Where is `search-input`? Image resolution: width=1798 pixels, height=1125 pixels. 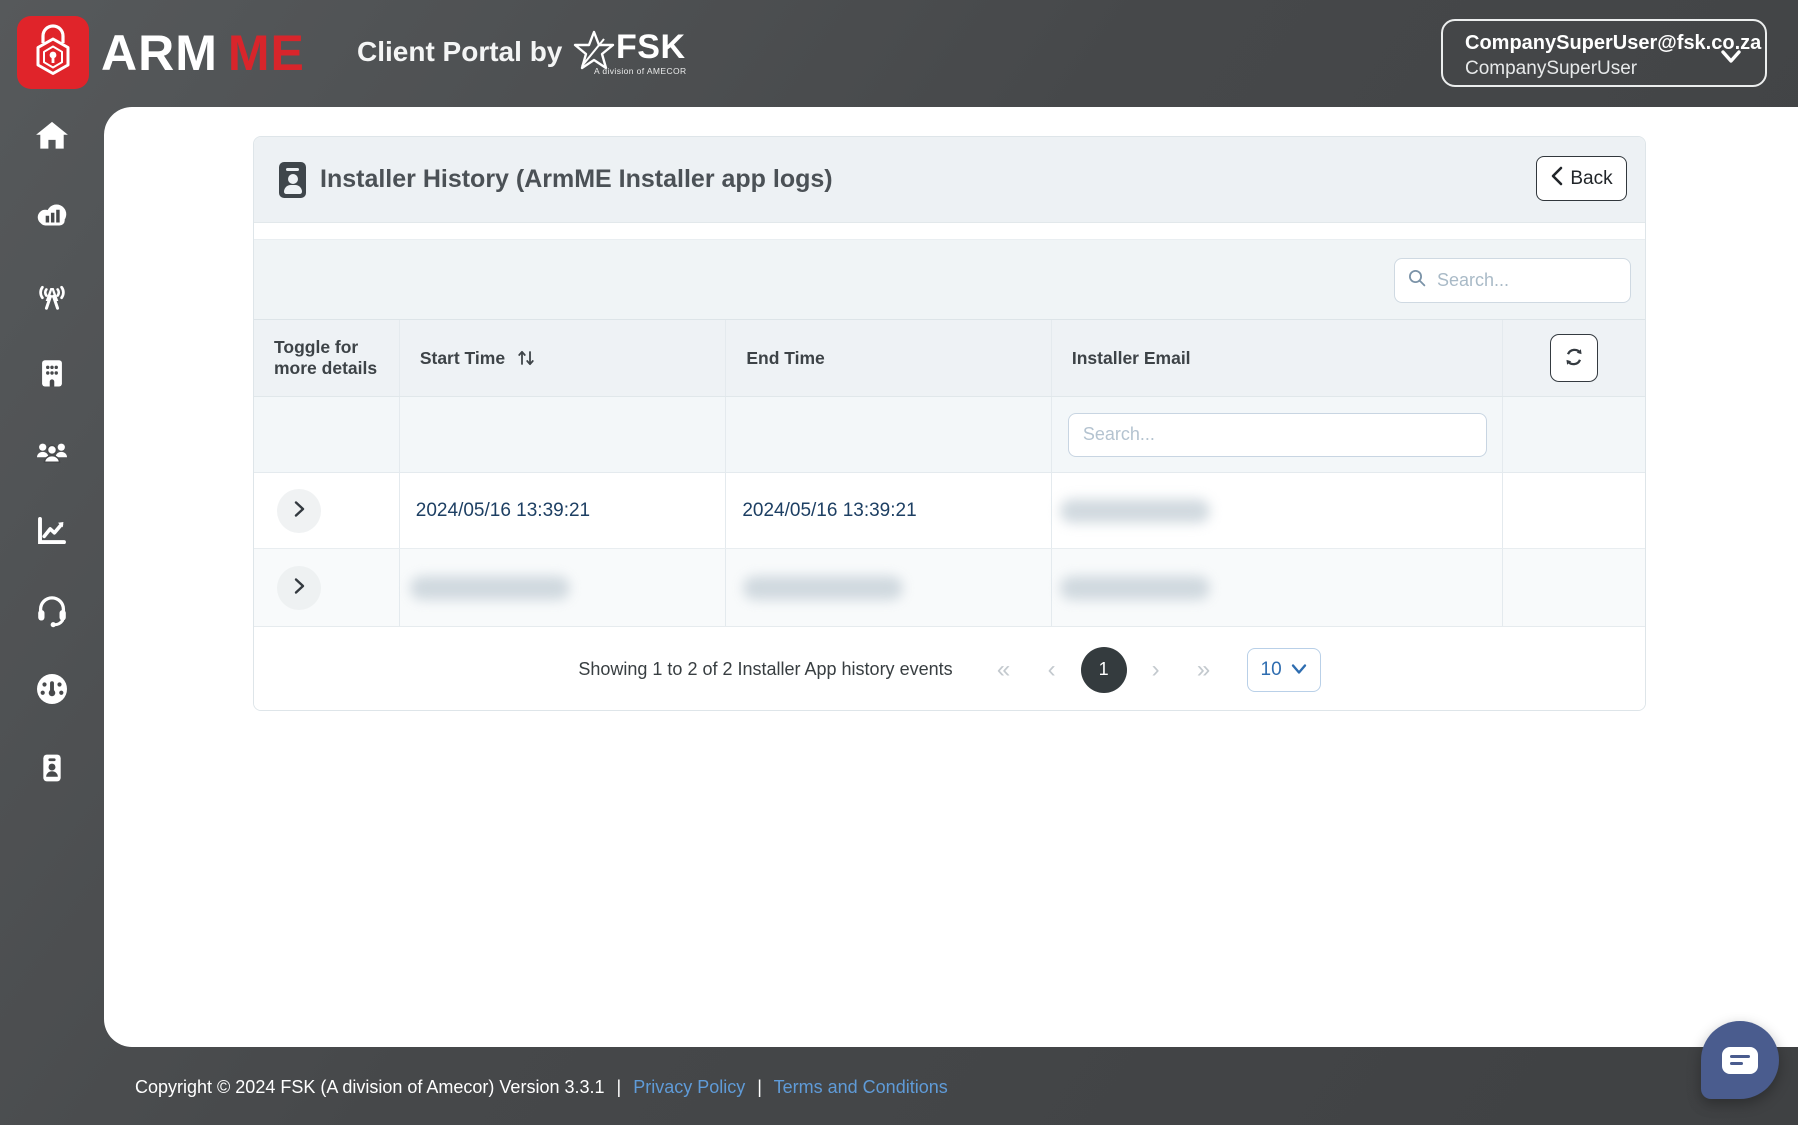
search-input is located at coordinates (1541, 280).